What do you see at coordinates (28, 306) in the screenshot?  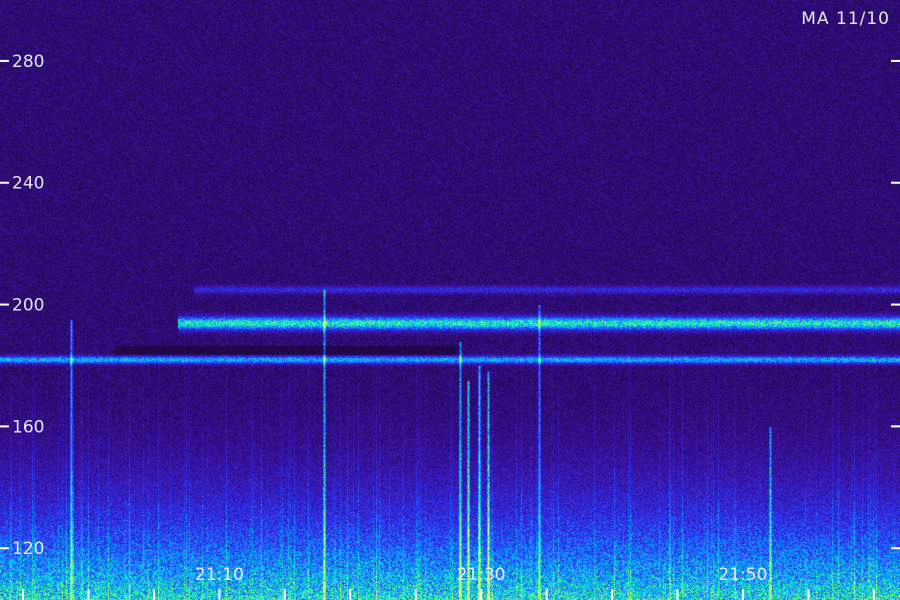 I see `y-tick-label: 200` at bounding box center [28, 306].